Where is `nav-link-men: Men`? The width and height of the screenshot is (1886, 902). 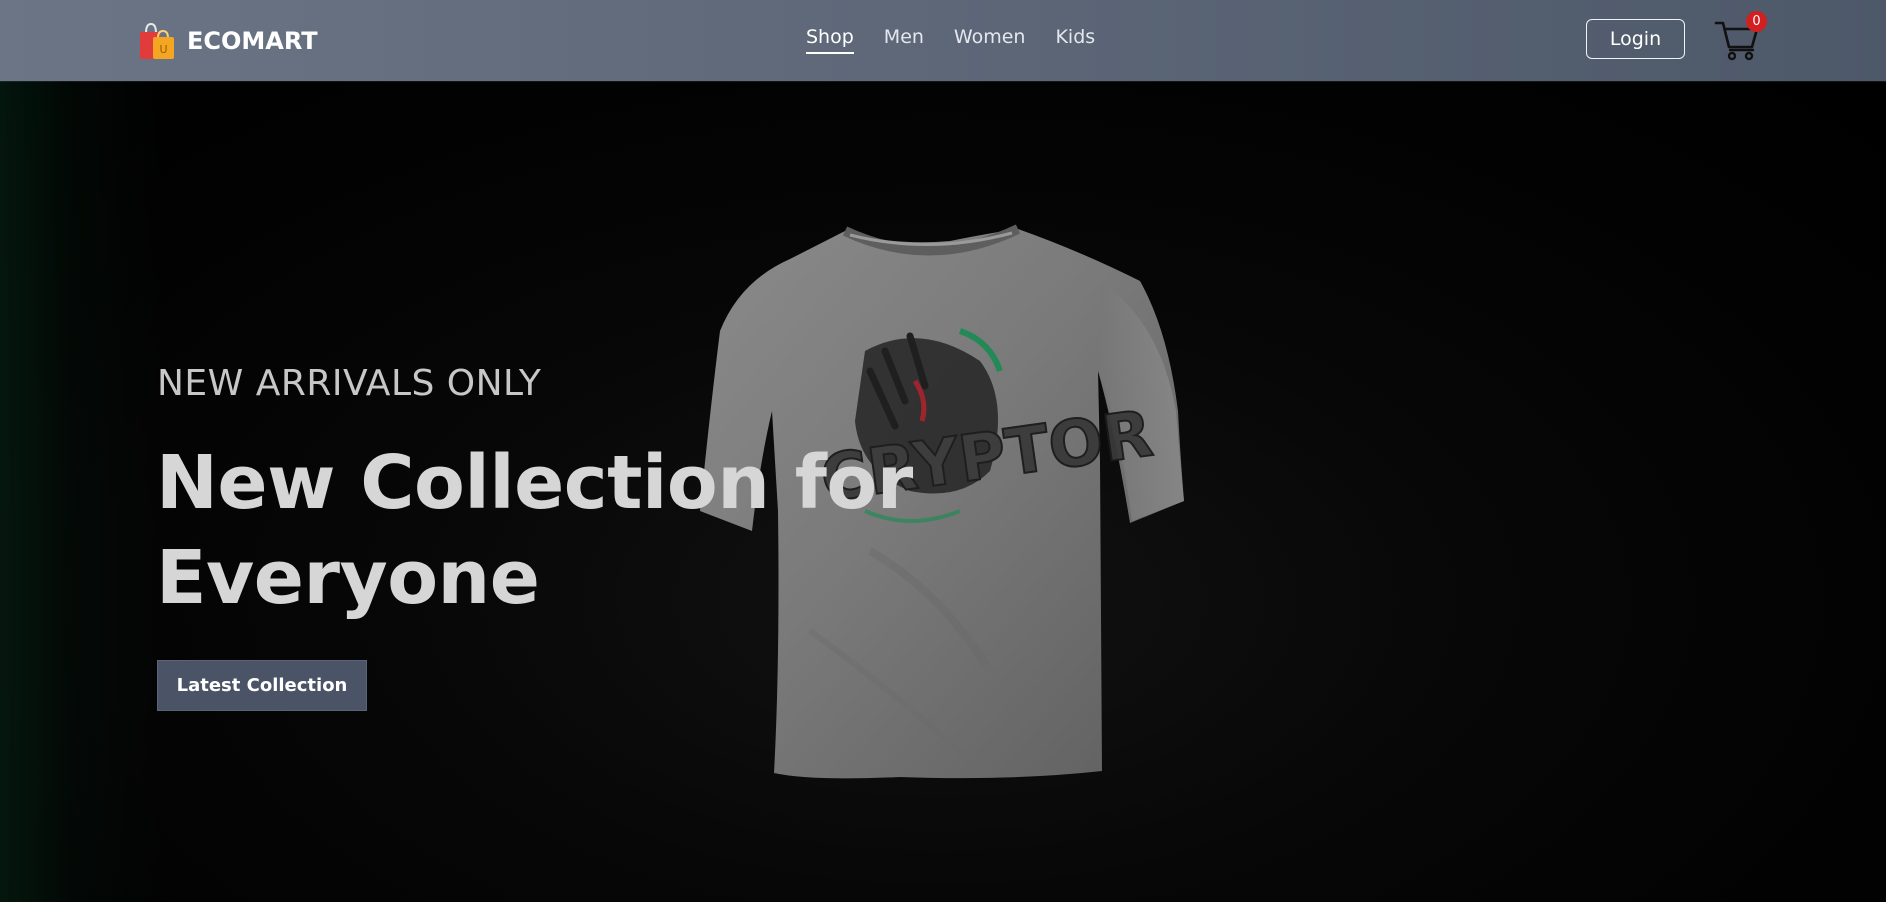 nav-link-men: Men is located at coordinates (904, 40).